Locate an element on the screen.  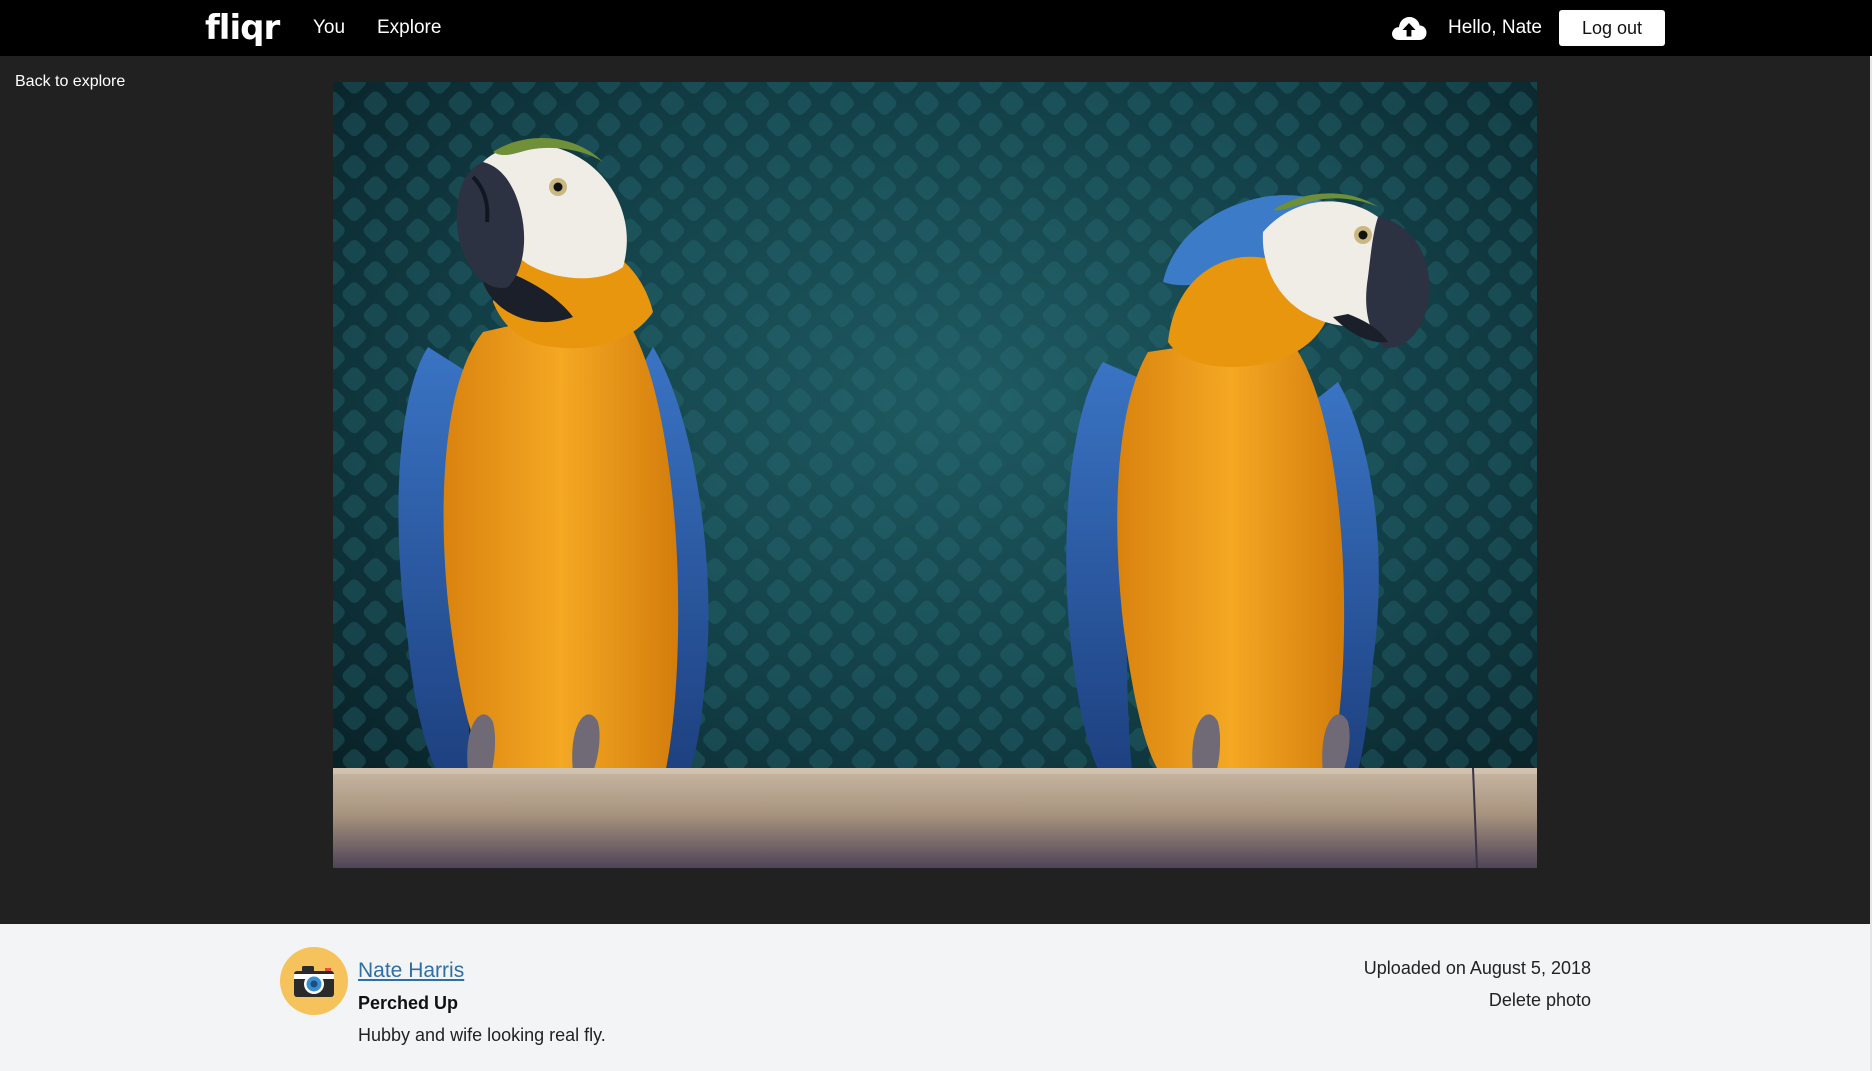
author-name-link: Nate Harris is located at coordinates (411, 971).